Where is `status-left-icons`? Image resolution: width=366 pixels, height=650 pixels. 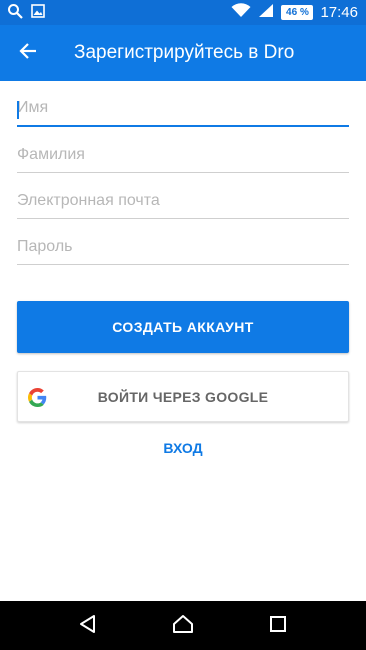
status-left-icons is located at coordinates (22, 13).